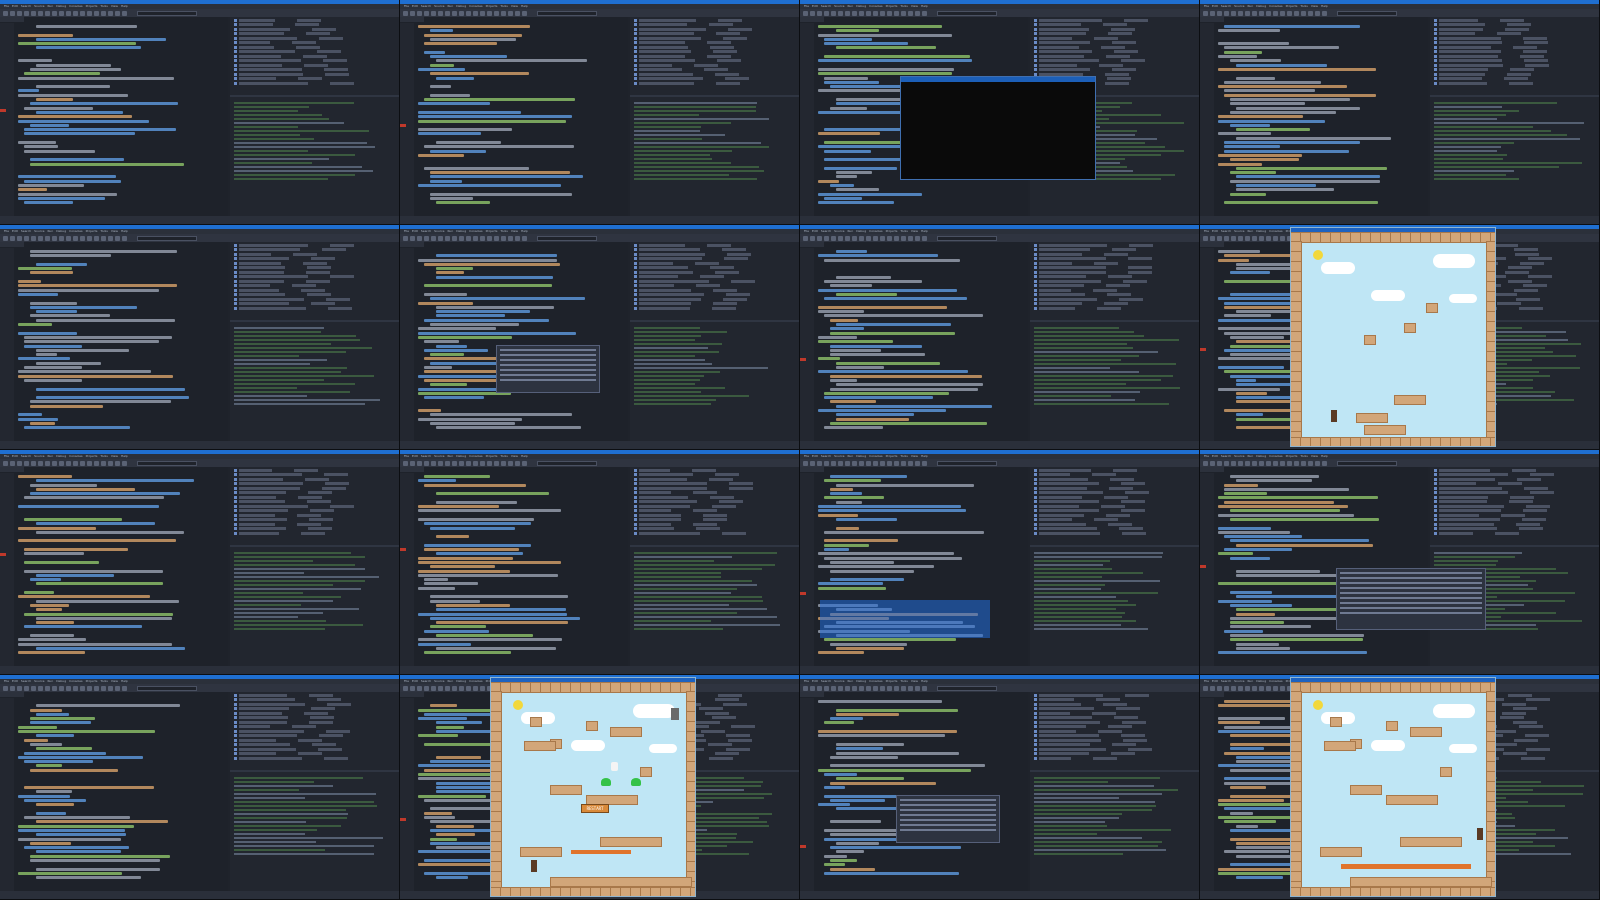  Describe the element at coordinates (595, 808) in the screenshot. I see `restart-button: RESTART` at that location.